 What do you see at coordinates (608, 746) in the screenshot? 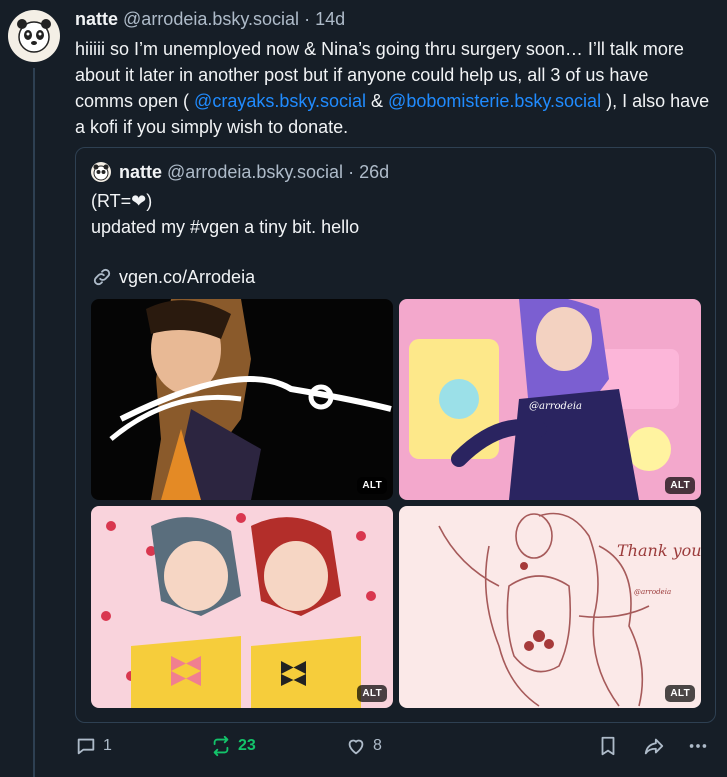
I see `bookmark-icon` at bounding box center [608, 746].